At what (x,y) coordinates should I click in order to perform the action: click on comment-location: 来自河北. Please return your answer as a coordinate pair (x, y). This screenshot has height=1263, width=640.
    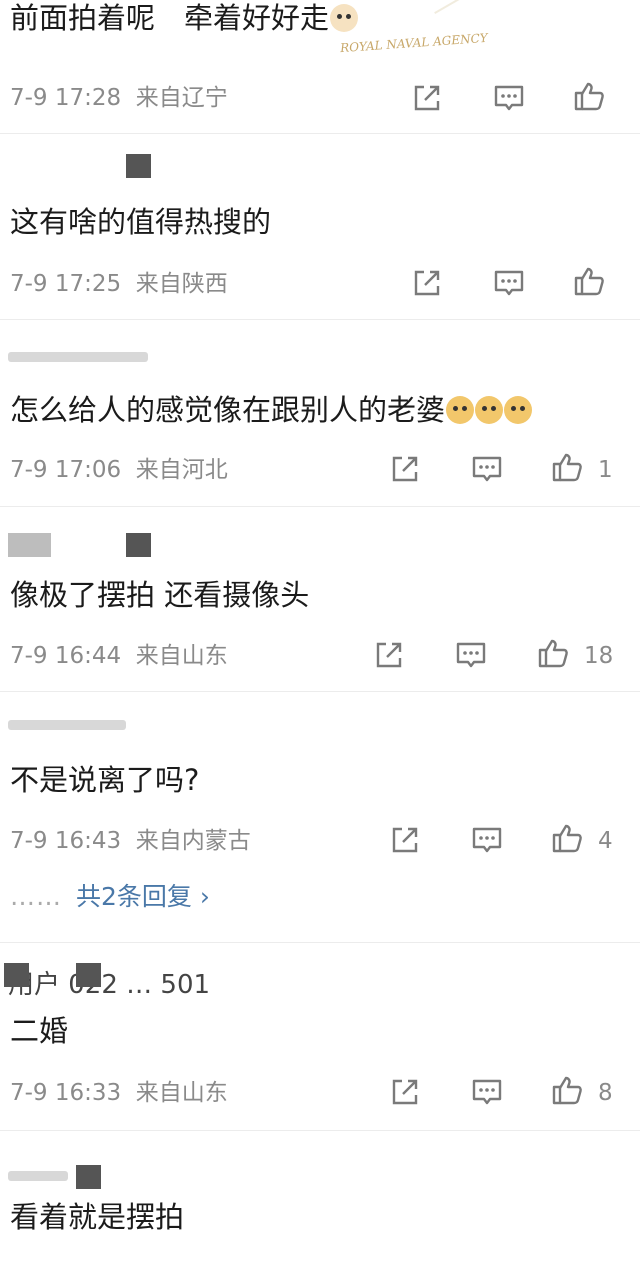
    Looking at the image, I should click on (181, 470).